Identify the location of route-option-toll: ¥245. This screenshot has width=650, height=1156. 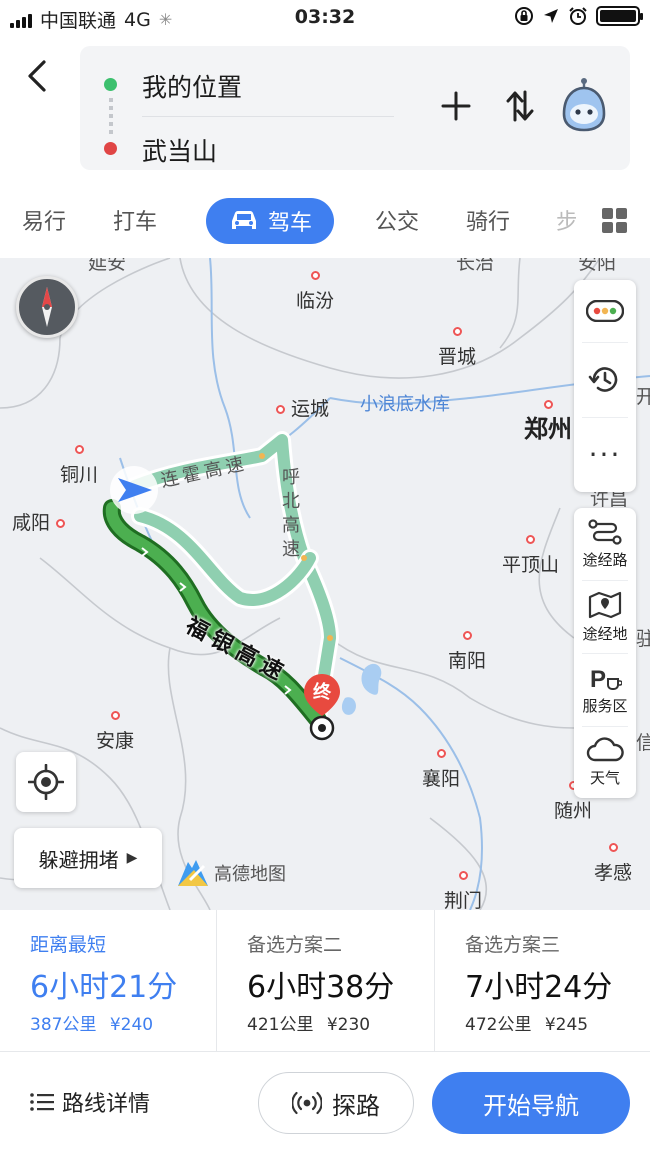
(566, 1025).